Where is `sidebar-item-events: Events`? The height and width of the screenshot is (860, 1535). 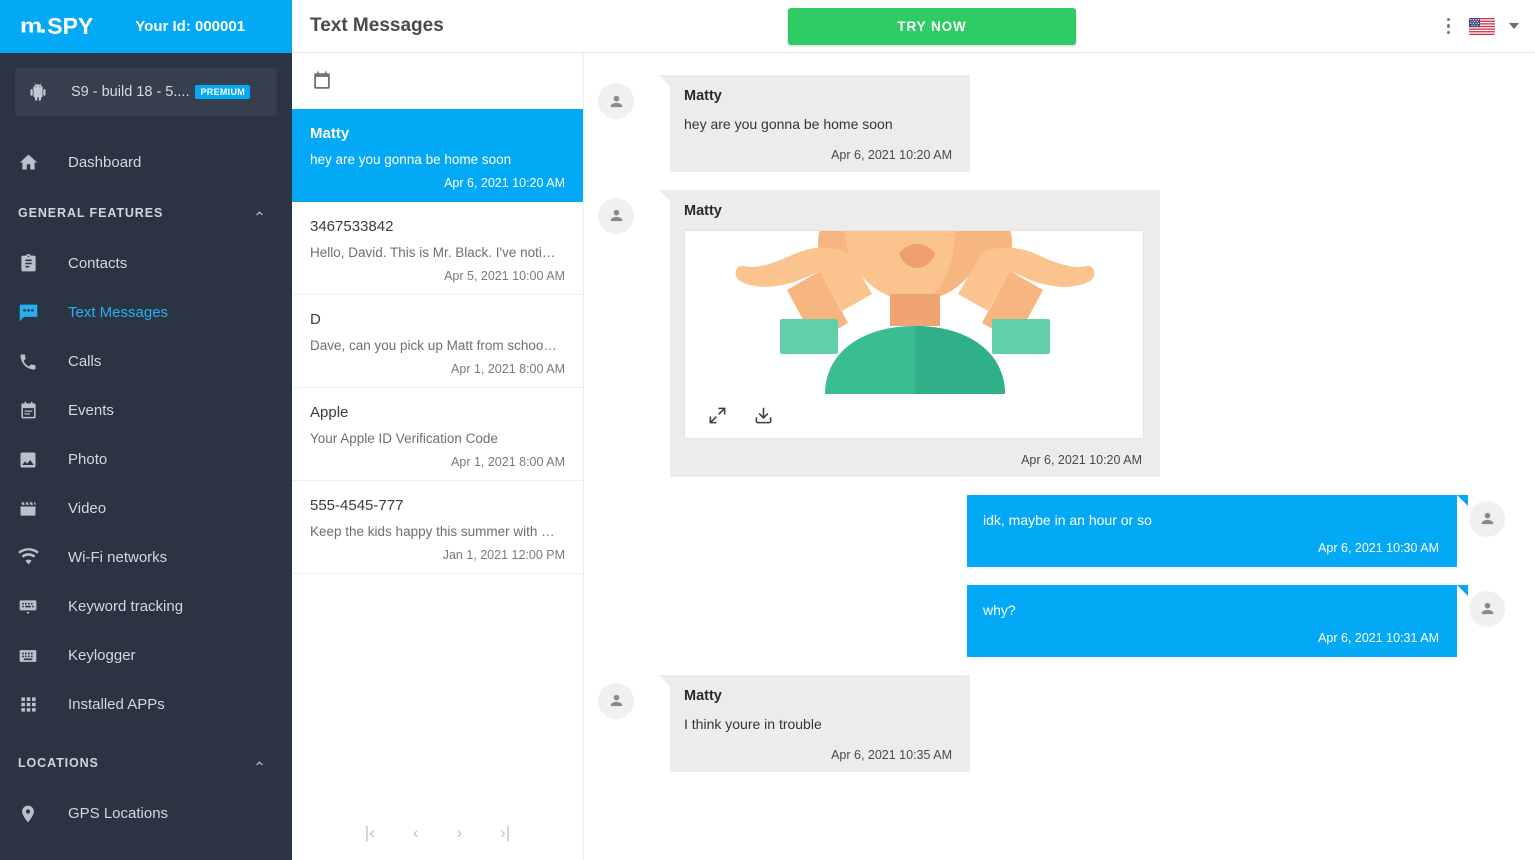
sidebar-item-events: Events is located at coordinates (146, 410).